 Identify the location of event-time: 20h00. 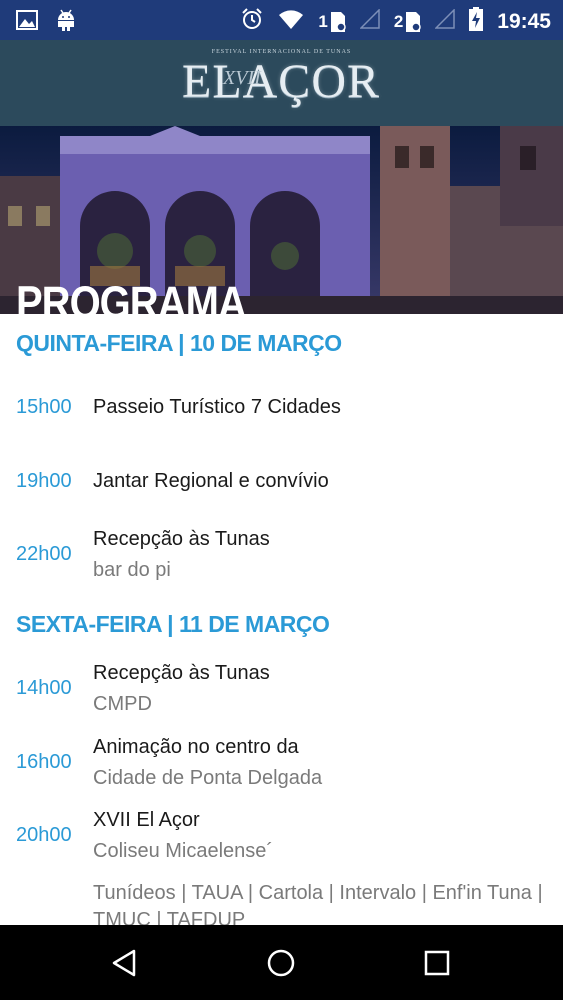
(44, 835).